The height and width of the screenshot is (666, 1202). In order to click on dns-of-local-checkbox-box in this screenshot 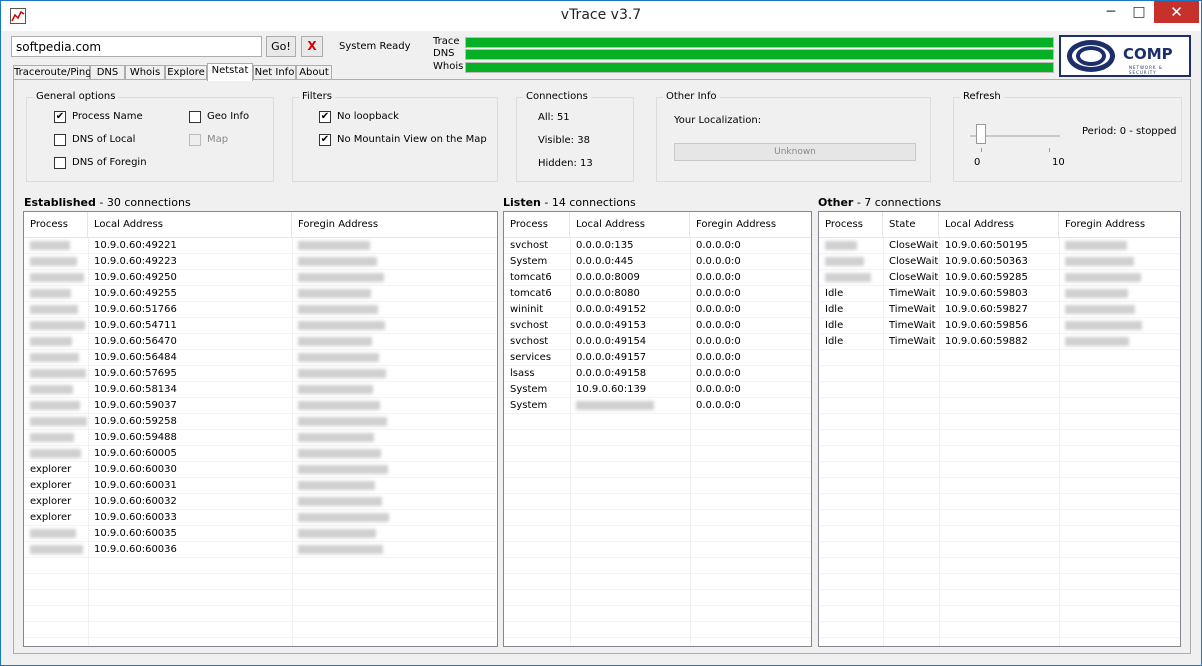, I will do `click(60, 140)`.